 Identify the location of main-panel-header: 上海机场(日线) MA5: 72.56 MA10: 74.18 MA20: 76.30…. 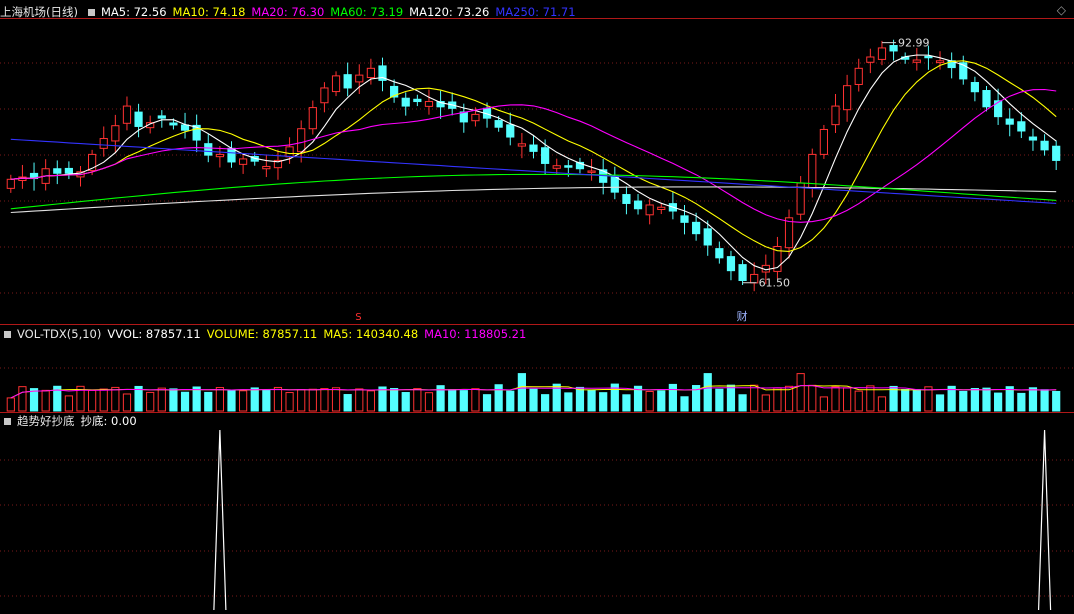
(291, 12).